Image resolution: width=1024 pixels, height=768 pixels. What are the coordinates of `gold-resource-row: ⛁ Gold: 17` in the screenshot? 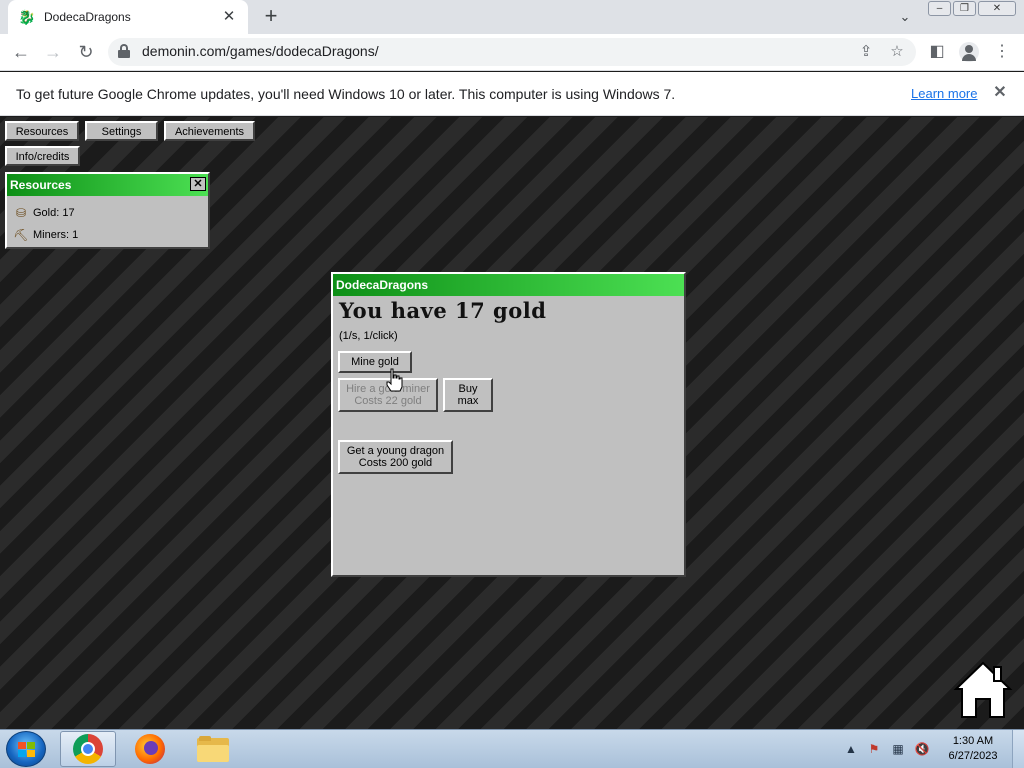 It's located at (44, 213).